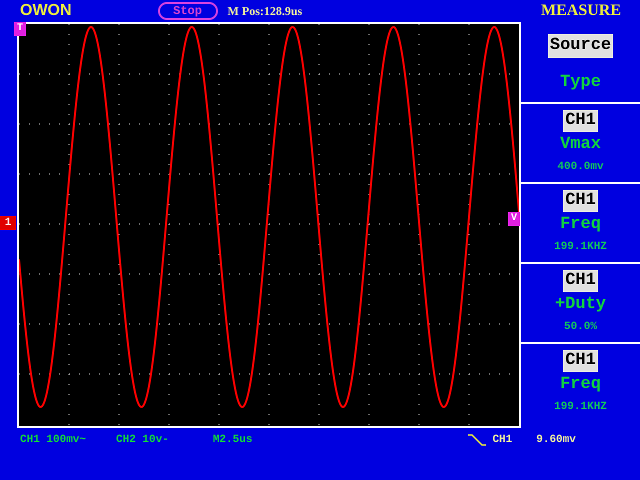 This screenshot has width=640, height=480. I want to click on measurement-type: +Duty, so click(580, 305).